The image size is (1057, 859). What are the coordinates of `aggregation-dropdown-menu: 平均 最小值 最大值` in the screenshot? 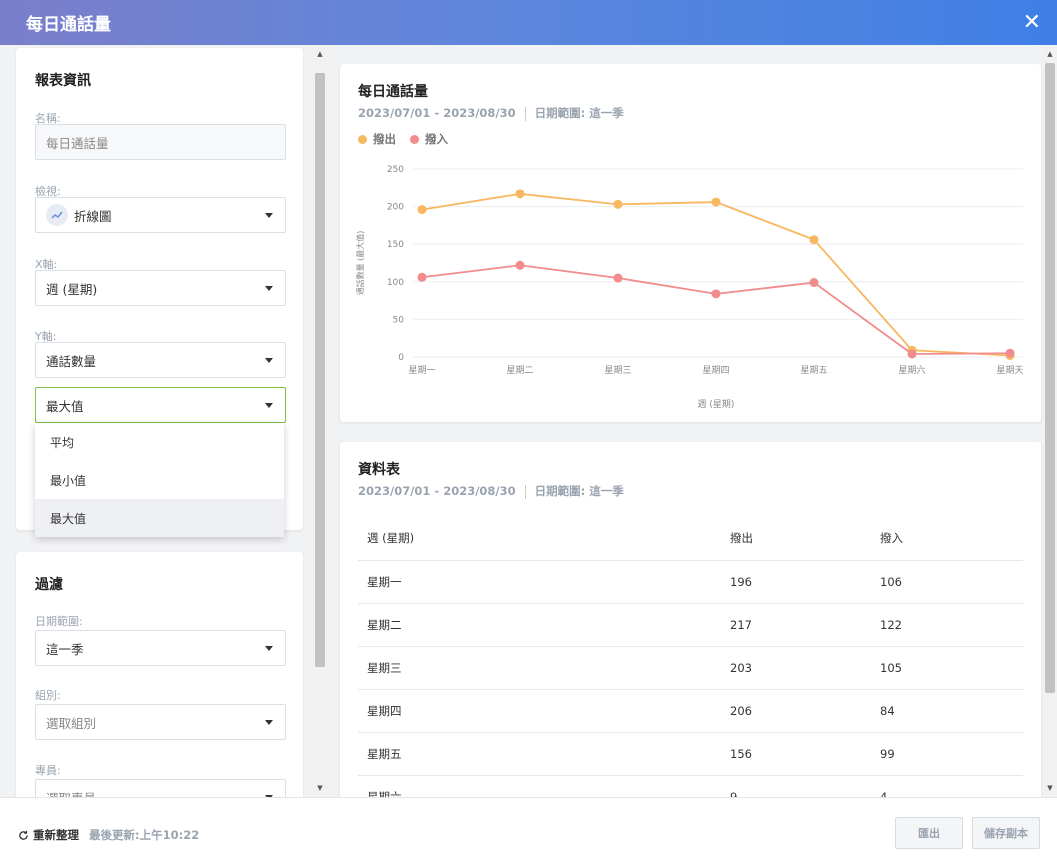 It's located at (159, 480).